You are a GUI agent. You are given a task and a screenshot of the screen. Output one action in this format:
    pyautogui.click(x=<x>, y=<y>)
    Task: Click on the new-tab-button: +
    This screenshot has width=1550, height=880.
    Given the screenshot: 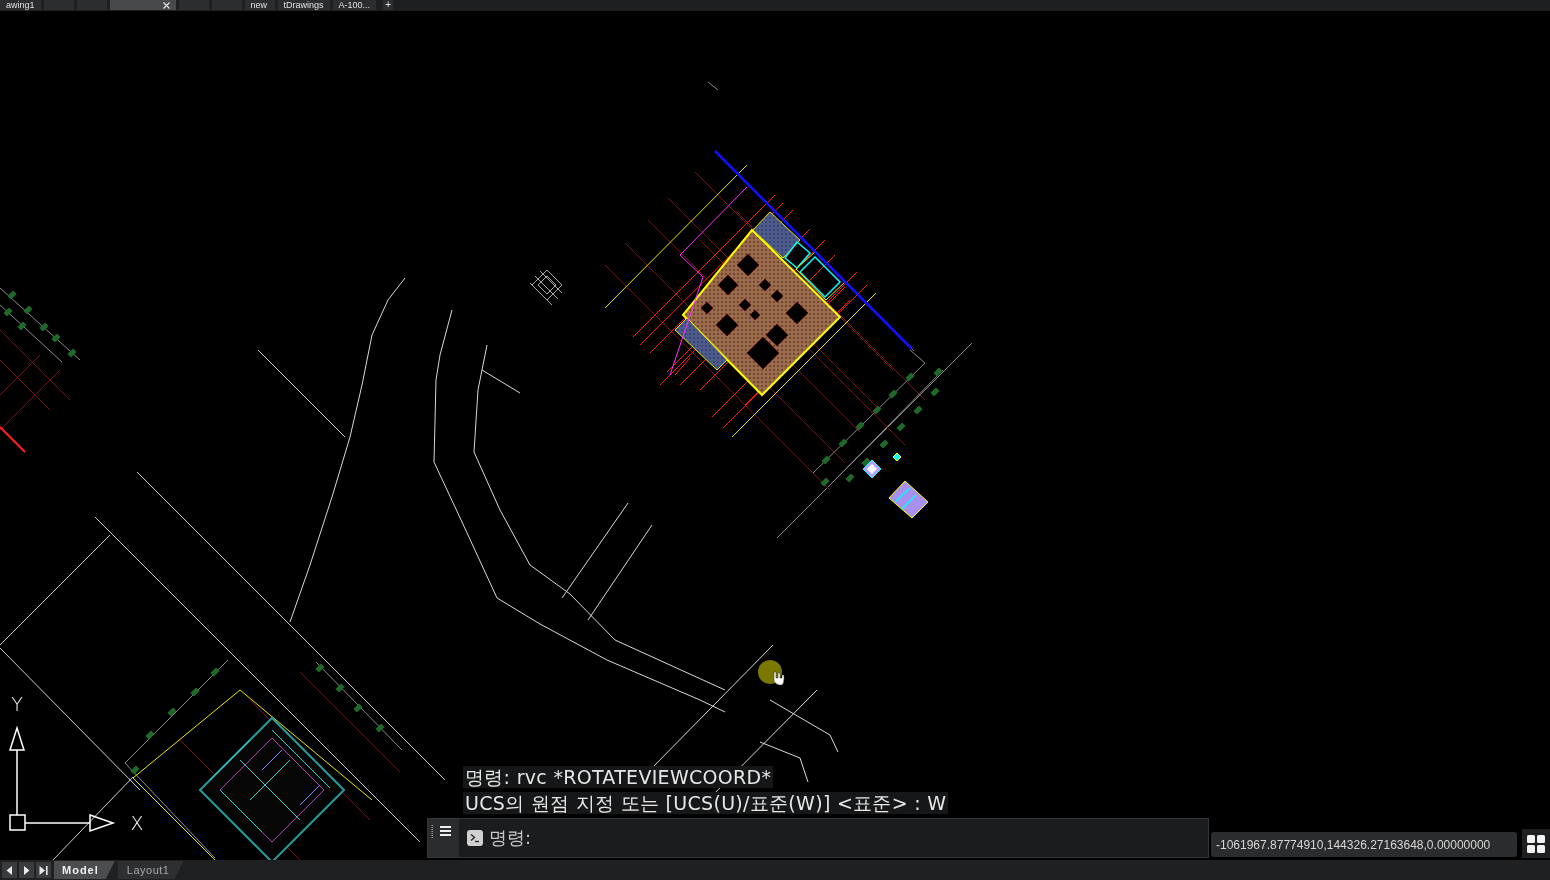 What is the action you would take?
    pyautogui.click(x=388, y=5)
    